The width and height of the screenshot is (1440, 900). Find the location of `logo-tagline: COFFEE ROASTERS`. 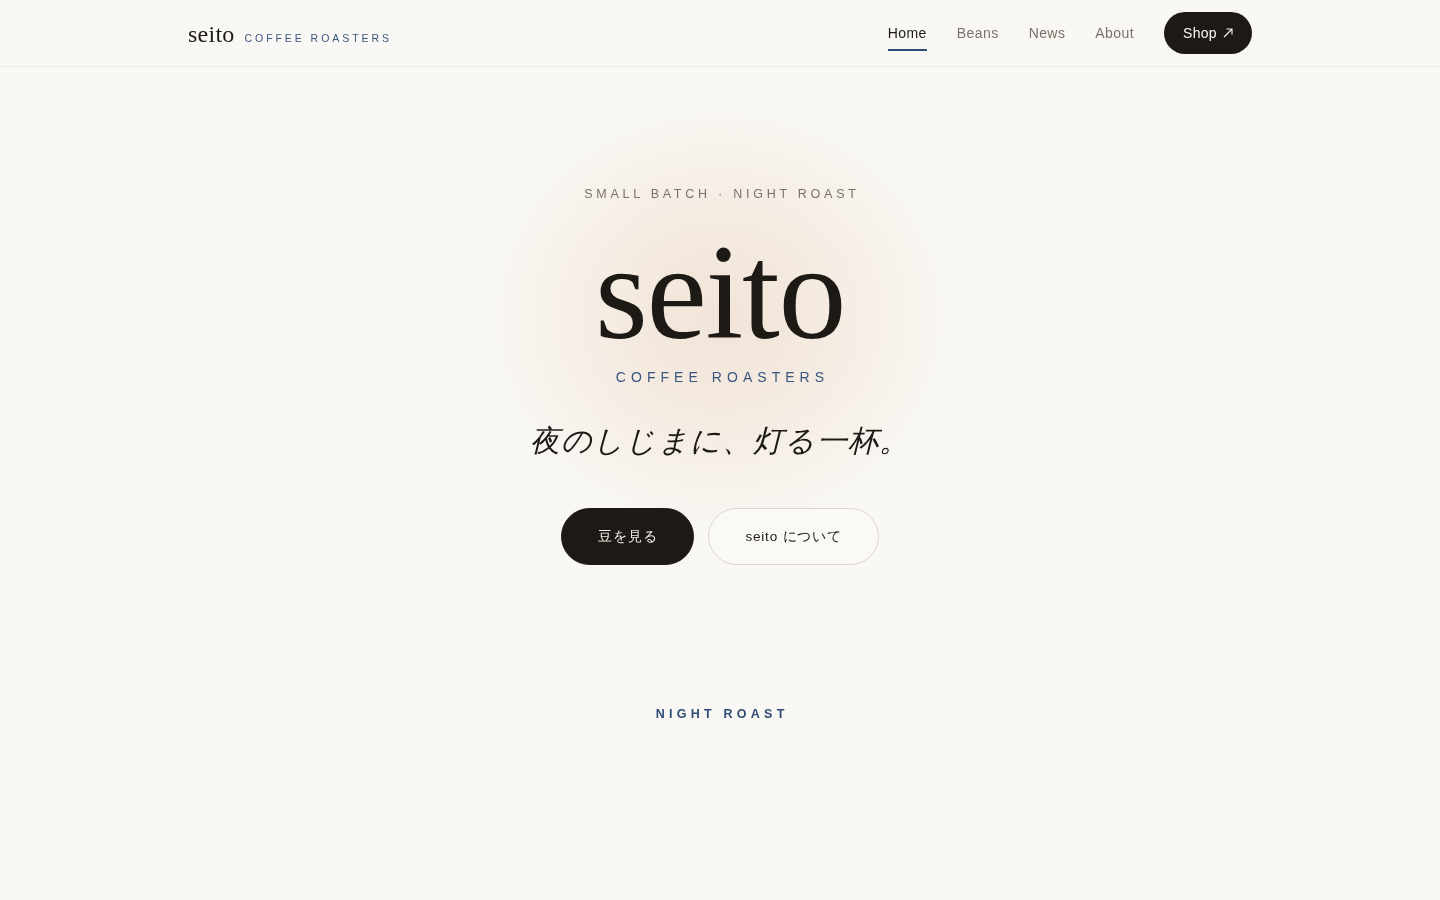

logo-tagline: COFFEE ROASTERS is located at coordinates (318, 37).